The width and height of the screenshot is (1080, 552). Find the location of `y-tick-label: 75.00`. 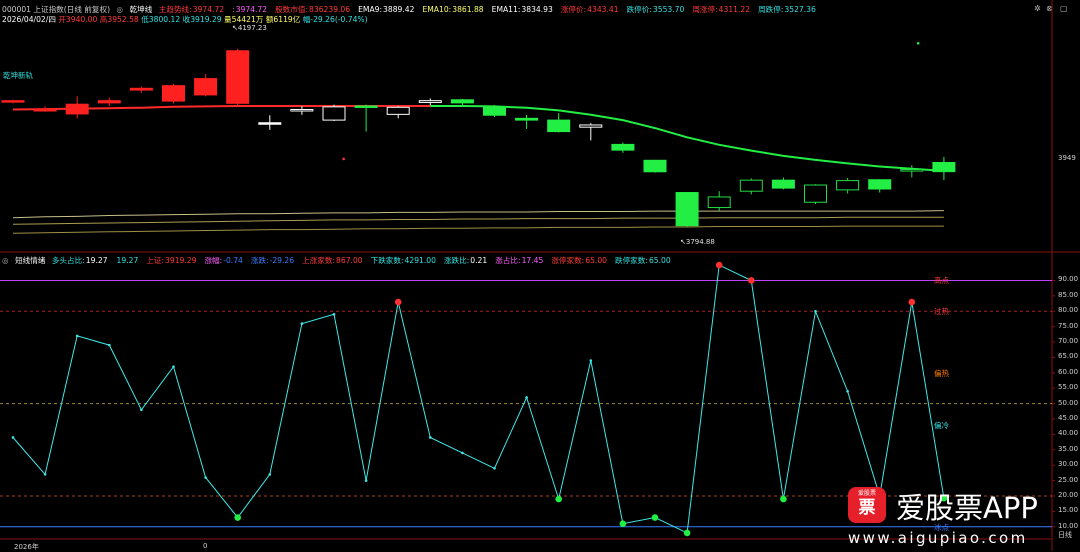

y-tick-label: 75.00 is located at coordinates (1068, 325).